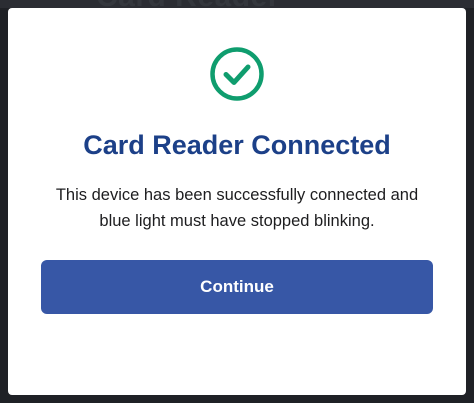 The image size is (474, 403). What do you see at coordinates (237, 287) in the screenshot?
I see `continue-button: Continue` at bounding box center [237, 287].